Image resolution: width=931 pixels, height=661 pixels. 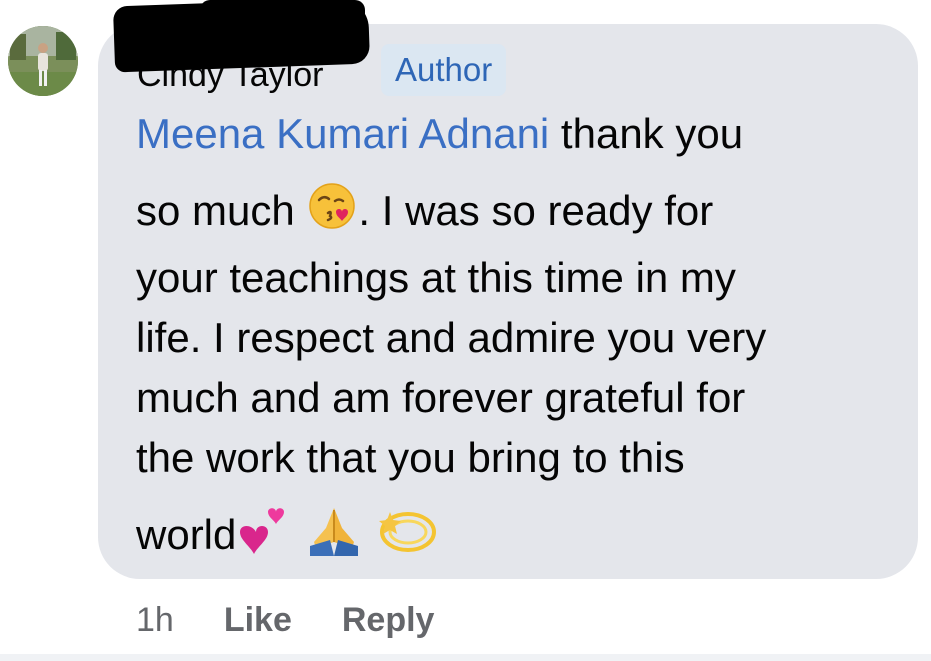 What do you see at coordinates (536, 211) in the screenshot?
I see `comment-text-segment: . I was so ready for` at bounding box center [536, 211].